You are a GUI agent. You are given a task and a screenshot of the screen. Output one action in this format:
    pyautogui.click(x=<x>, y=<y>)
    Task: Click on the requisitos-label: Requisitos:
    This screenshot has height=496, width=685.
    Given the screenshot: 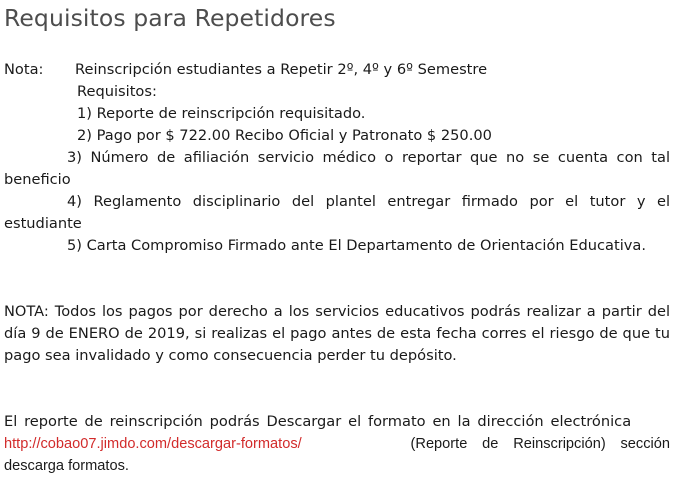 What is the action you would take?
    pyautogui.click(x=117, y=91)
    